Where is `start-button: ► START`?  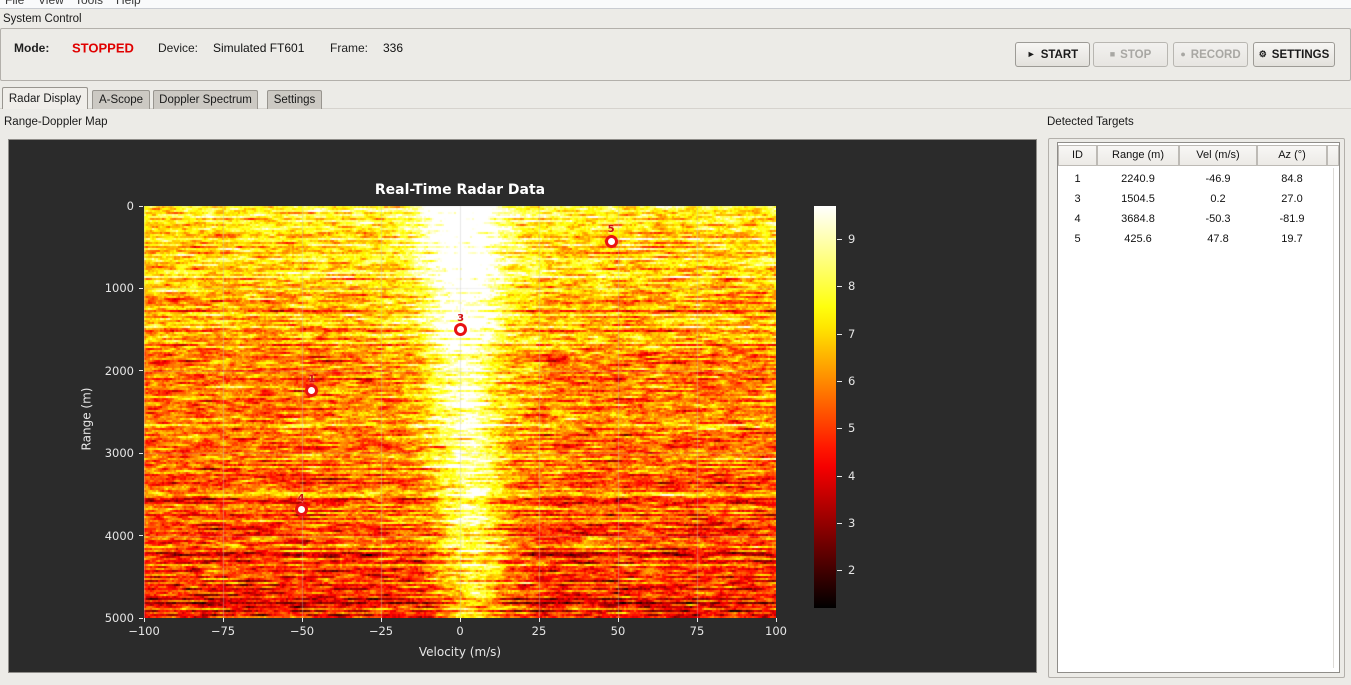
start-button: ► START is located at coordinates (1052, 54).